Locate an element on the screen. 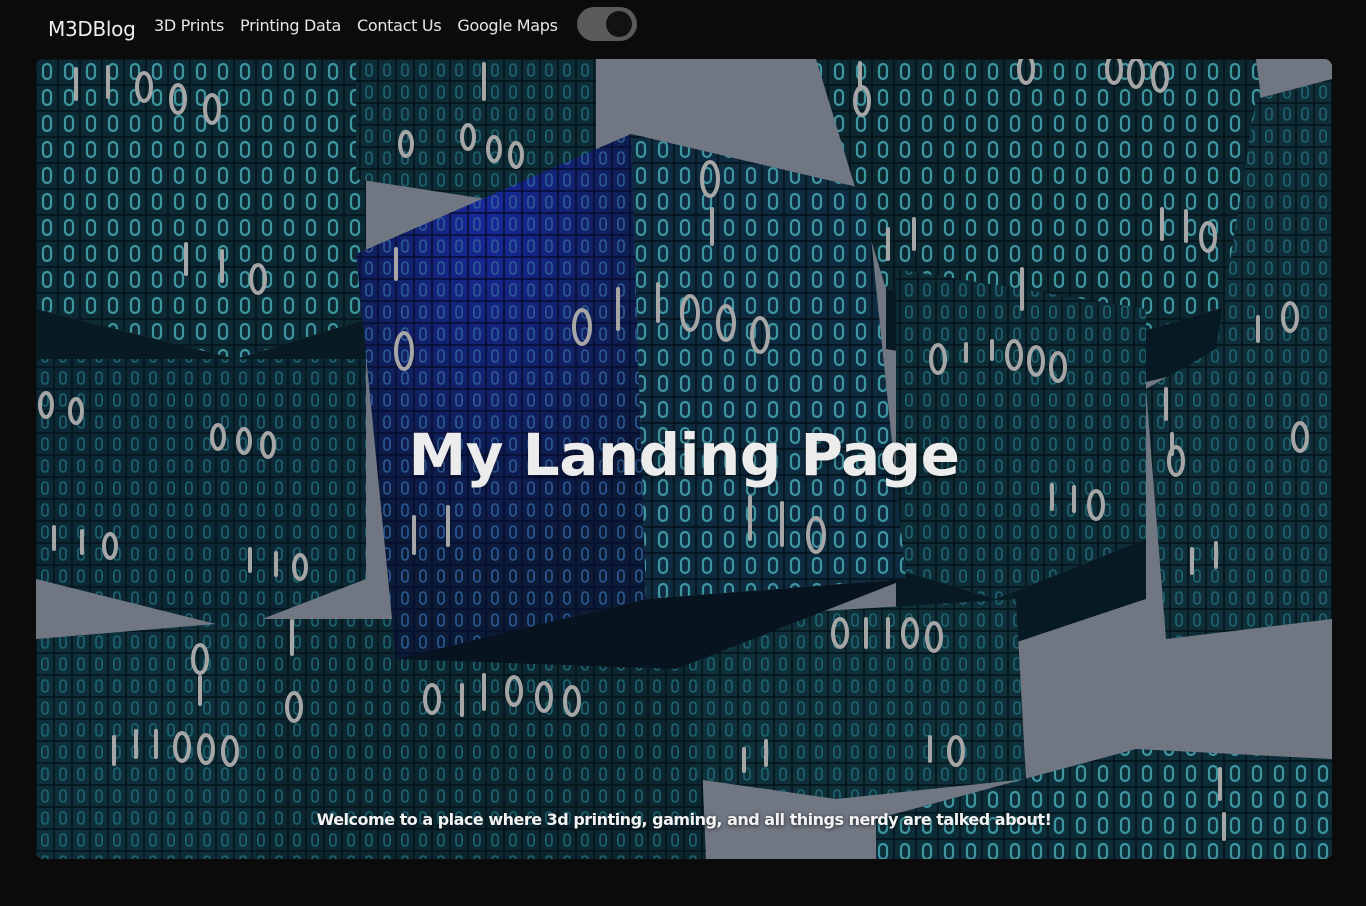 This screenshot has height=906, width=1366. nav-link-contact-us: Contact Us is located at coordinates (399, 25).